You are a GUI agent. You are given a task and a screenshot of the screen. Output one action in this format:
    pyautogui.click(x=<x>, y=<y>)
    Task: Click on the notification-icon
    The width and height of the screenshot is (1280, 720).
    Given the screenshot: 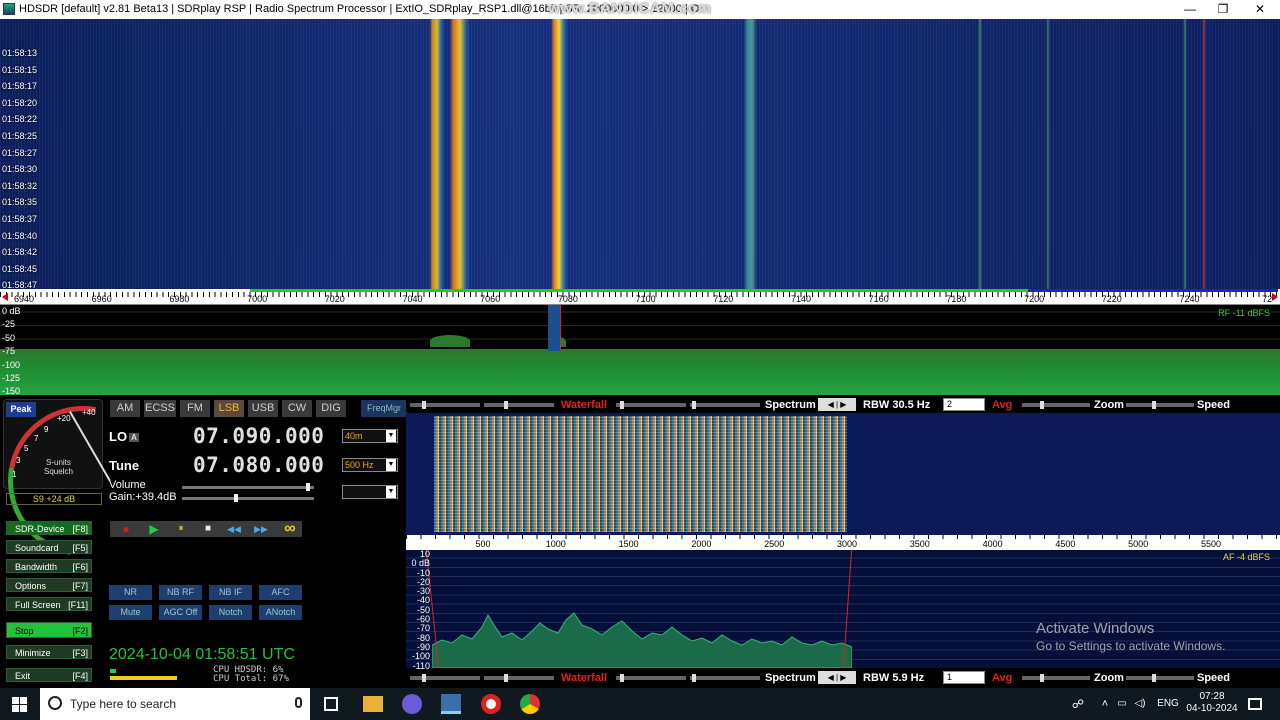 What is the action you would take?
    pyautogui.click(x=1255, y=704)
    